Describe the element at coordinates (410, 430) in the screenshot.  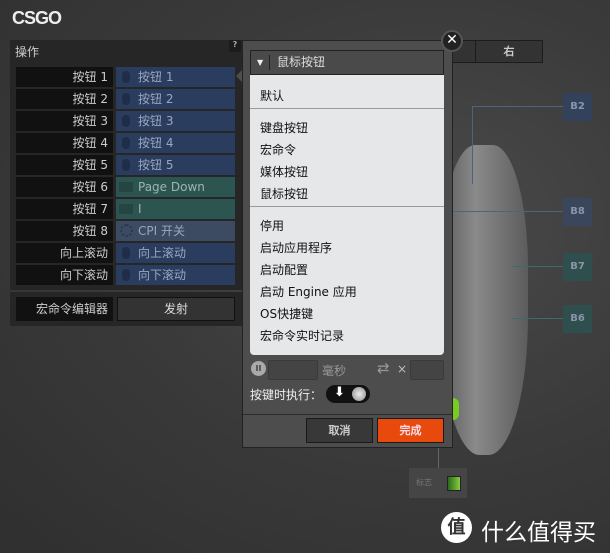
I see `done-button: 完成` at that location.